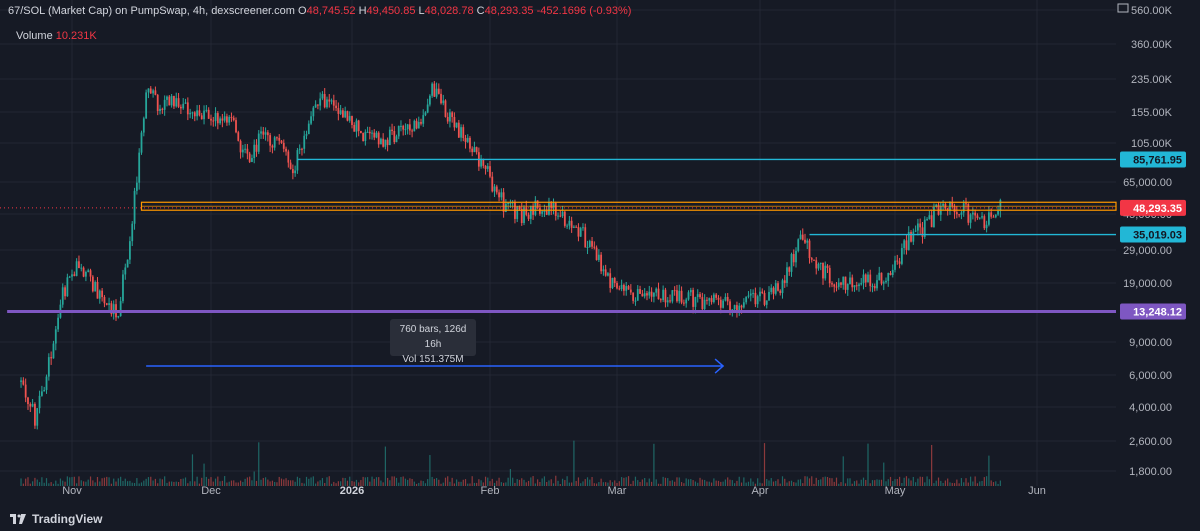 The image size is (1200, 531). I want to click on y-tick-label: 6,000.00, so click(1150, 376).